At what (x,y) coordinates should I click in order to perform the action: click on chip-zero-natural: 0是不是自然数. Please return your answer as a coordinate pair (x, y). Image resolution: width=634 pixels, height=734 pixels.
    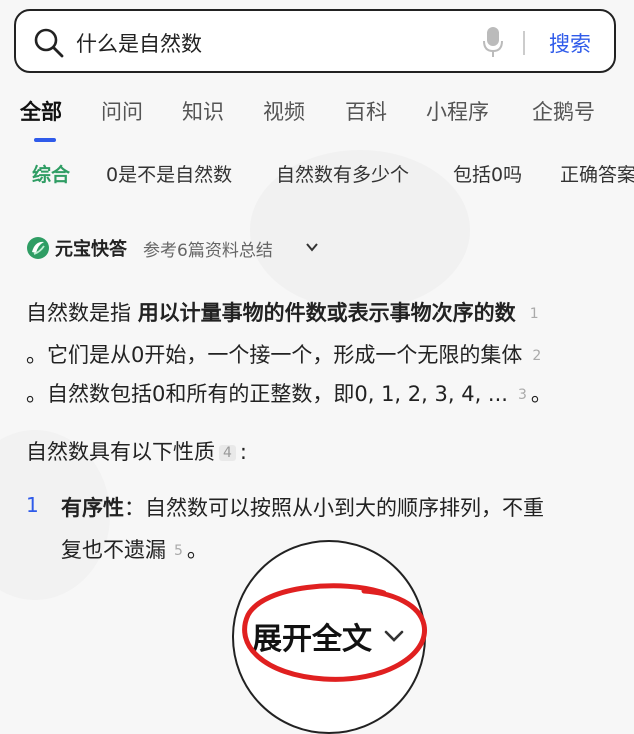
    Looking at the image, I should click on (169, 173).